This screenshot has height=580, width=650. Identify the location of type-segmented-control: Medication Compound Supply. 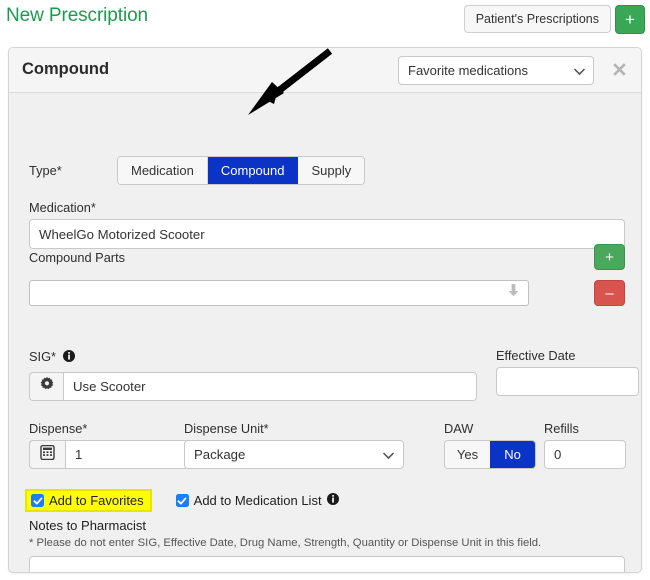
(241, 170).